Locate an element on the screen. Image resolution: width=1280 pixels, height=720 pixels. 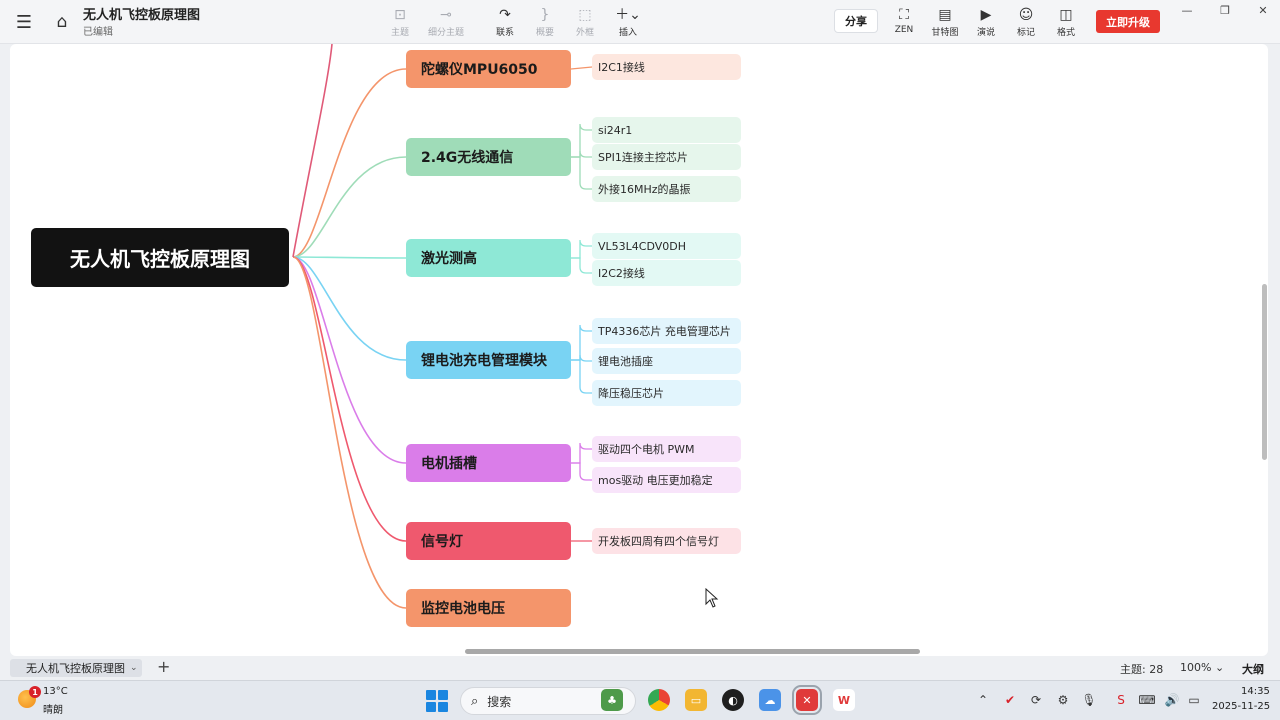
subtopic-button: ⊸ 细分主题 is located at coordinates (446, 23).